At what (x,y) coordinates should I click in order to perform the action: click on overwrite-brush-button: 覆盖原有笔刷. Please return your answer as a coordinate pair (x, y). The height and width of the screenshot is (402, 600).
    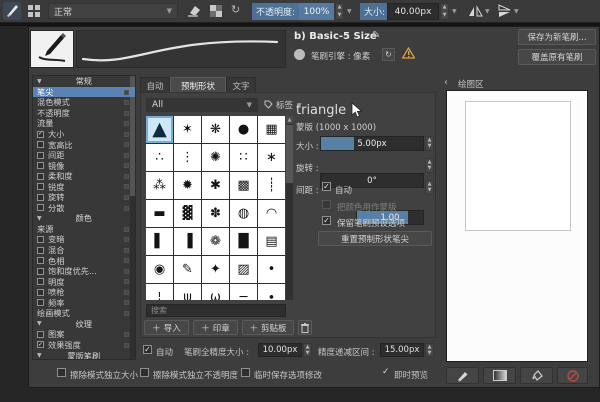
    Looking at the image, I should click on (557, 57).